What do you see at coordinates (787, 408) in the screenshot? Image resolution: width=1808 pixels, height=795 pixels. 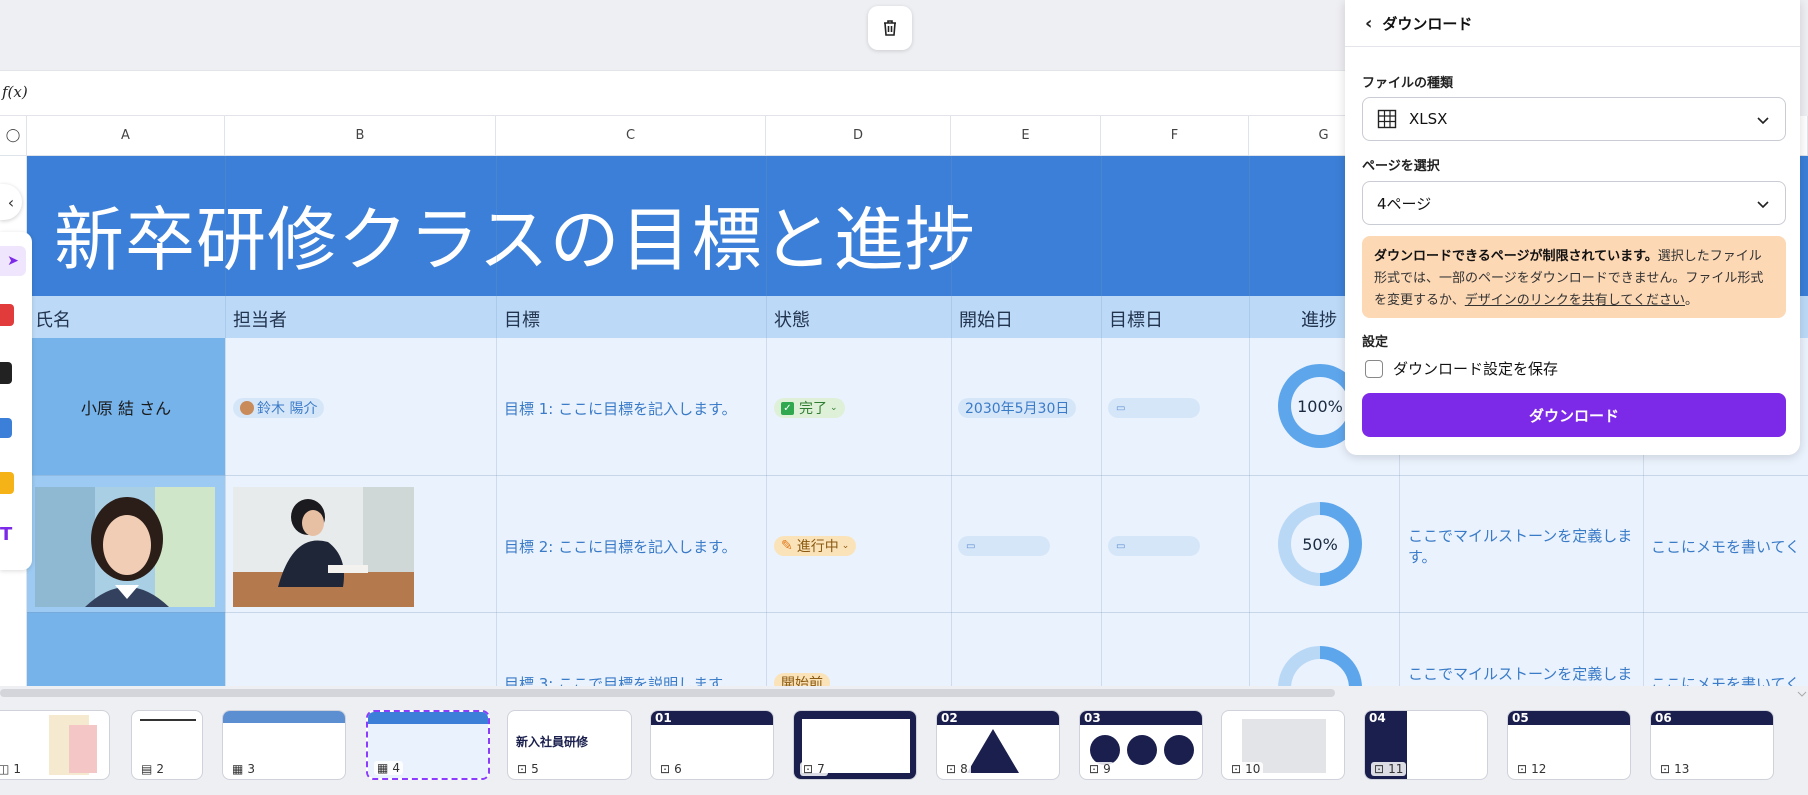 I see `check-icon: ✓` at bounding box center [787, 408].